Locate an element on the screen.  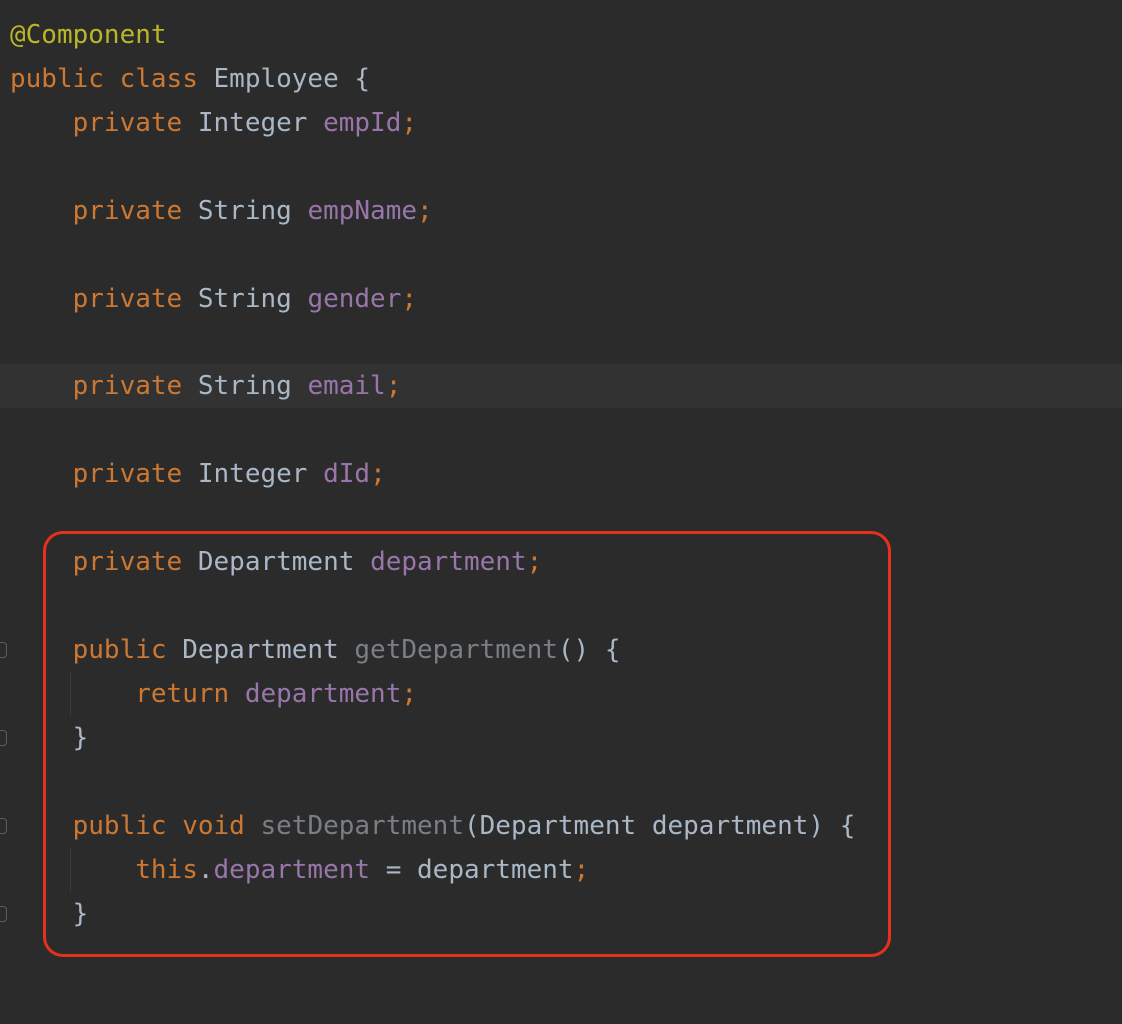
code-line: public class Employee { is located at coordinates (561, 79).